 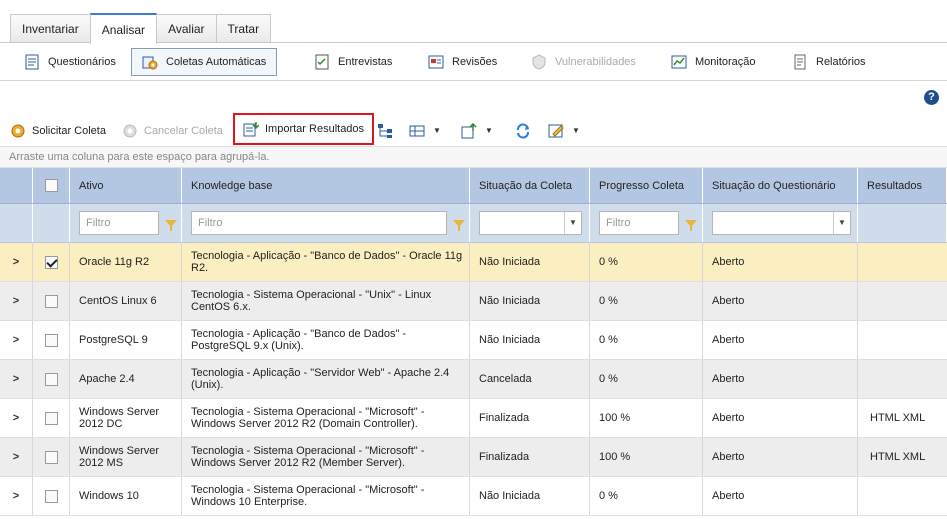 What do you see at coordinates (123, 28) in the screenshot?
I see `tab-analisar: Analisar` at bounding box center [123, 28].